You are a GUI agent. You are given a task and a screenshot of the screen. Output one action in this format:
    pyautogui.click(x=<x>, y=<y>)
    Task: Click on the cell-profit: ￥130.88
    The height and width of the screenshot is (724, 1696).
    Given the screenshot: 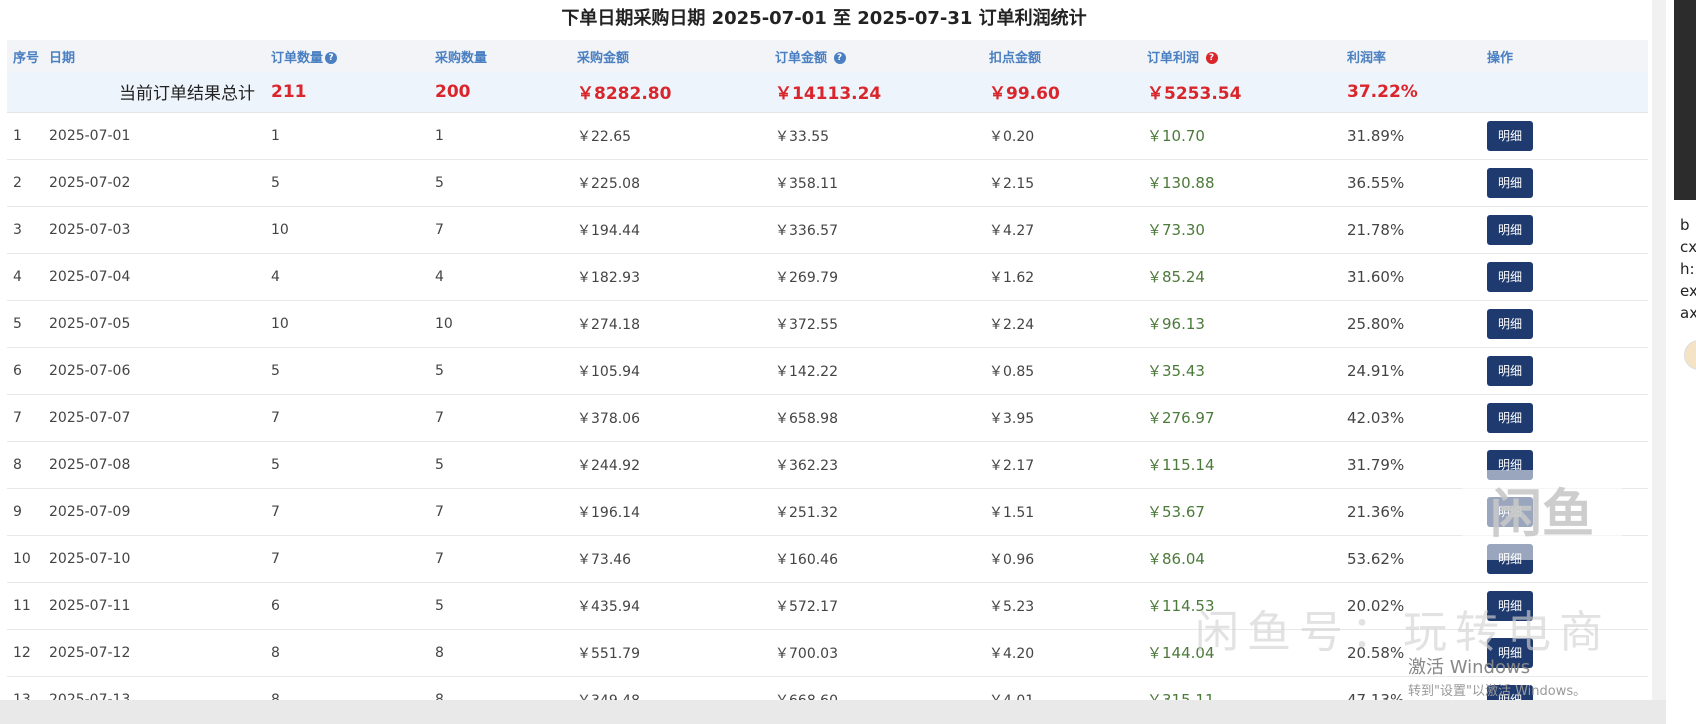 What is the action you would take?
    pyautogui.click(x=1241, y=183)
    